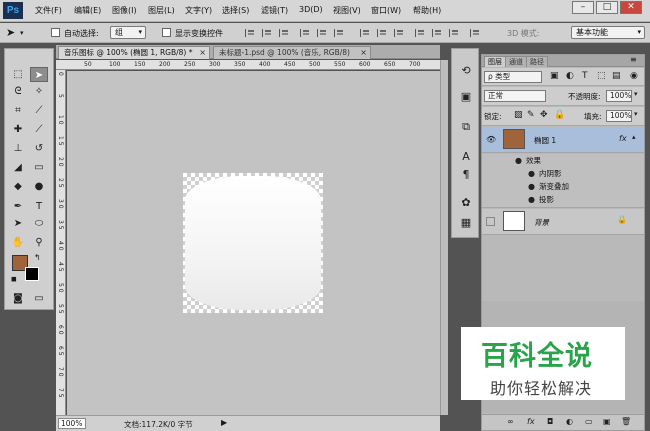  Describe the element at coordinates (544, 115) in the screenshot. I see `lock-position-icon: ✥` at that location.